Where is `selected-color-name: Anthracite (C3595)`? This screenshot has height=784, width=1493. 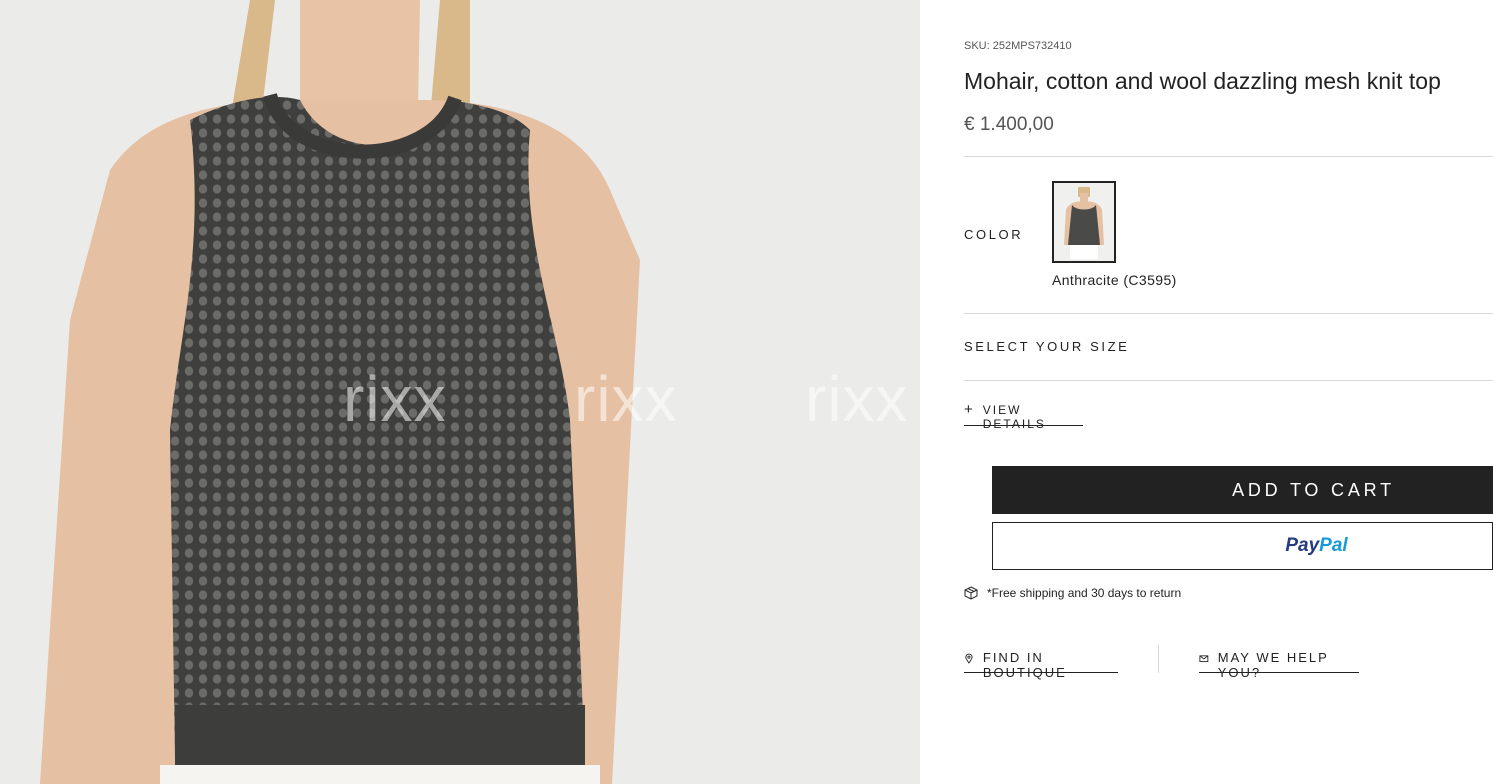 selected-color-name: Anthracite (C3595) is located at coordinates (1114, 280).